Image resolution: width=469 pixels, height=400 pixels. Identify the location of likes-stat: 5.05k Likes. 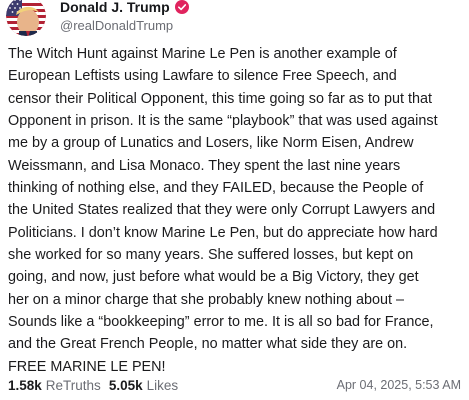
(143, 385).